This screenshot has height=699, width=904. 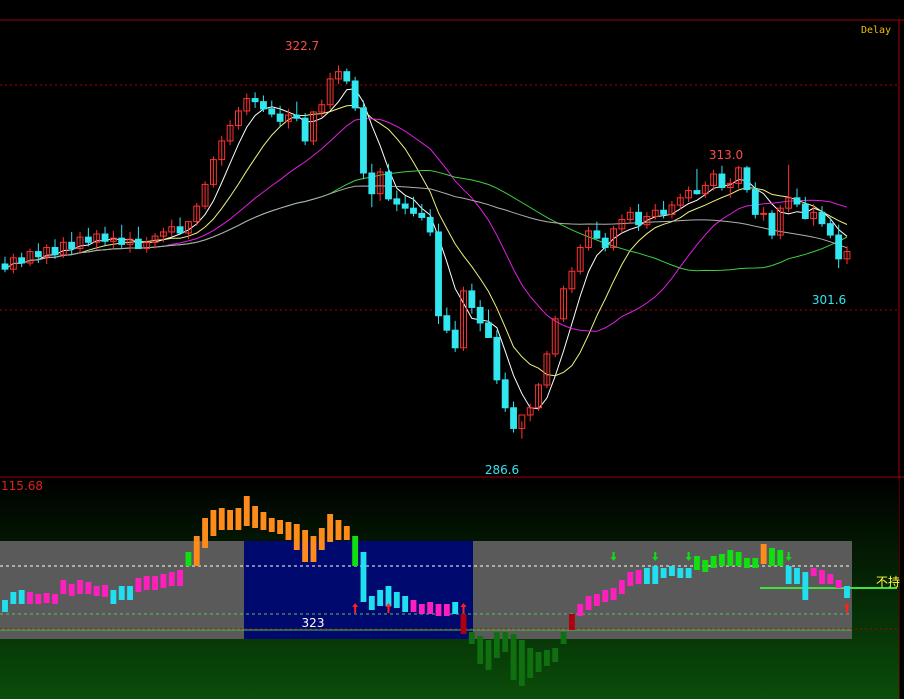 What do you see at coordinates (888, 581) in the screenshot?
I see `indicator-side-label: 不持` at bounding box center [888, 581].